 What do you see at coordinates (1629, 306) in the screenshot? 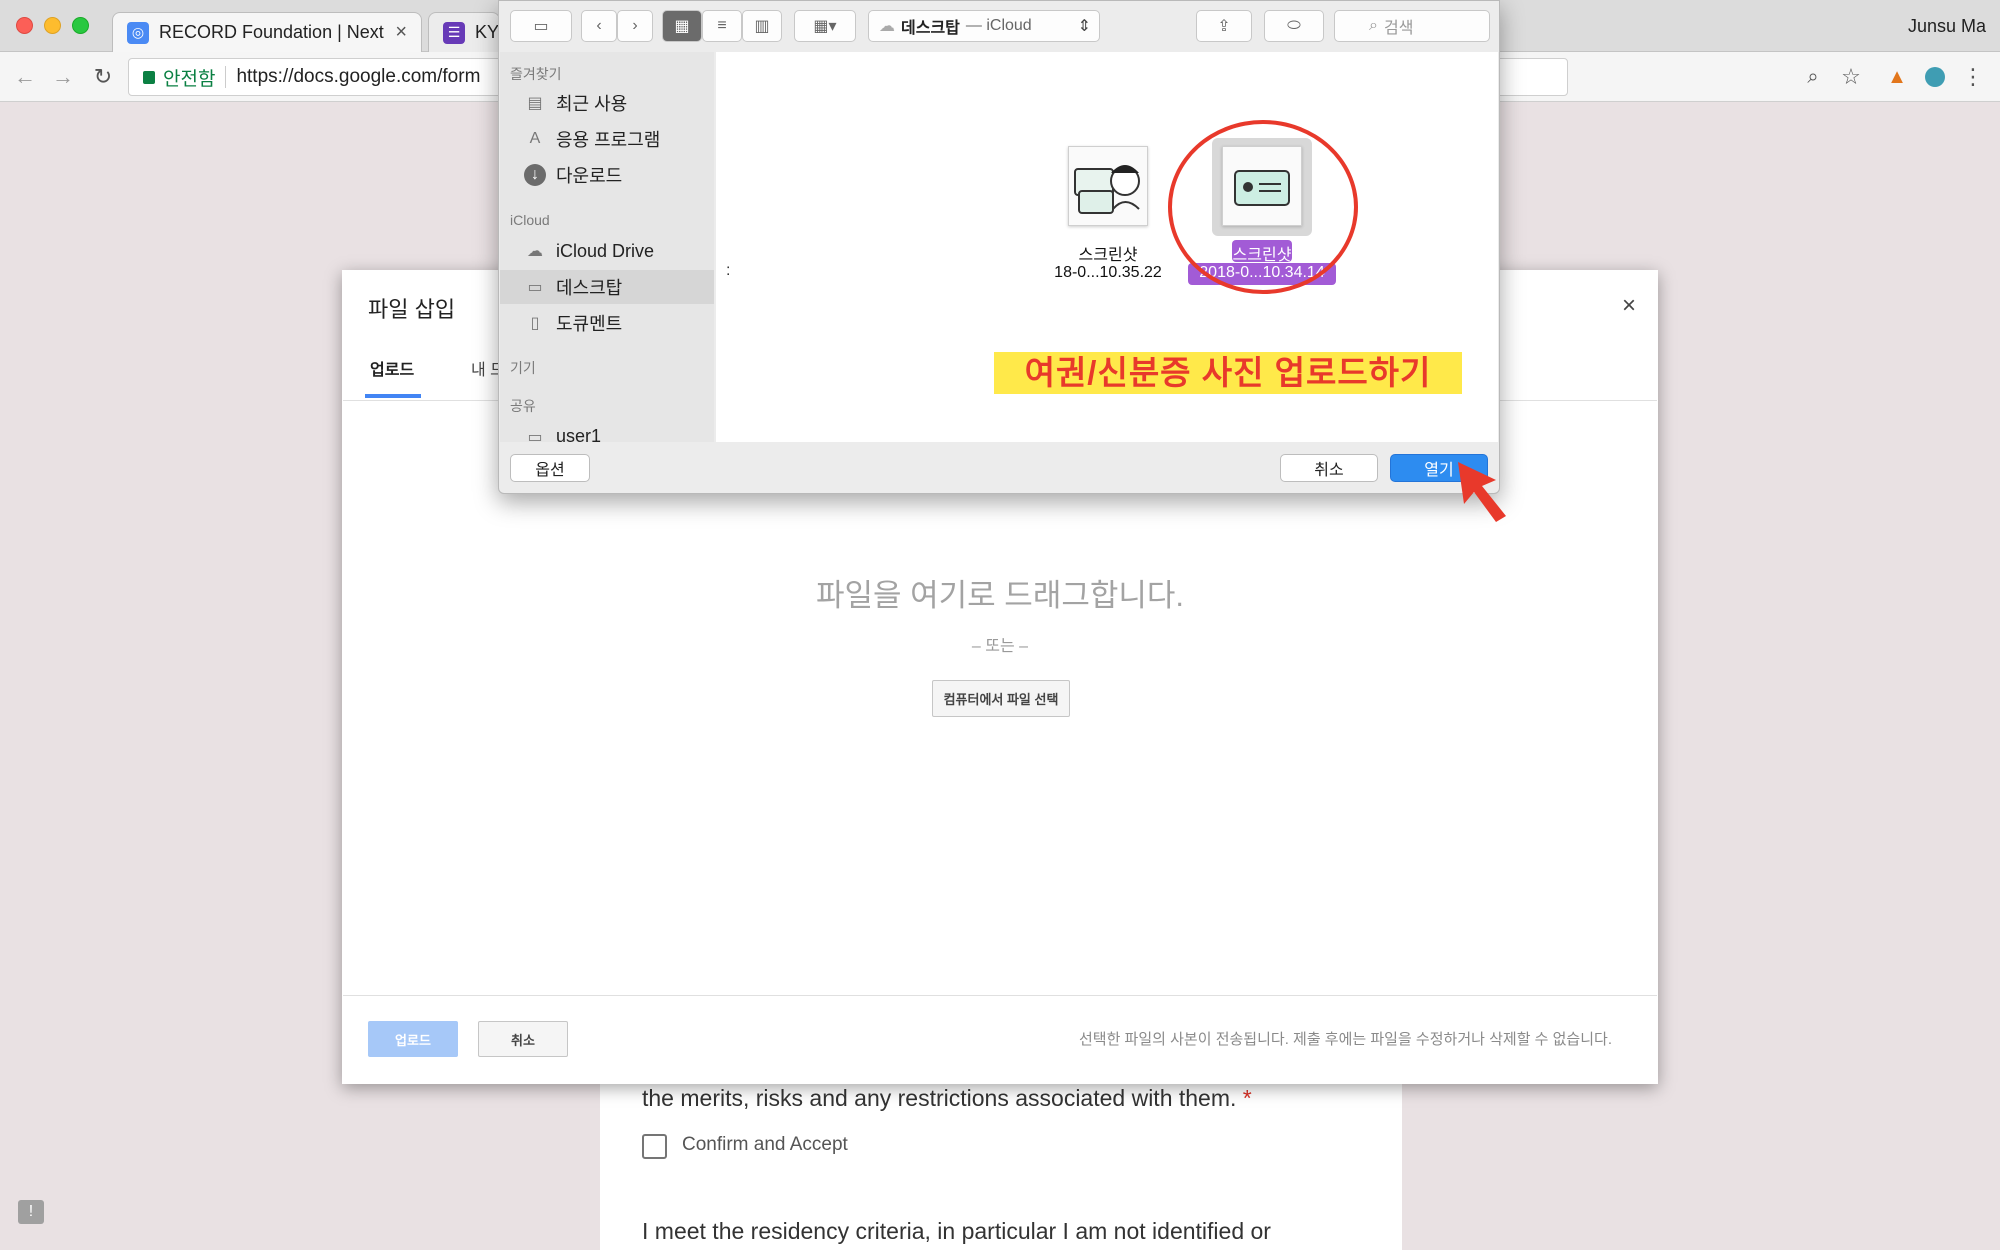
I see `close-icon: ×` at bounding box center [1629, 306].